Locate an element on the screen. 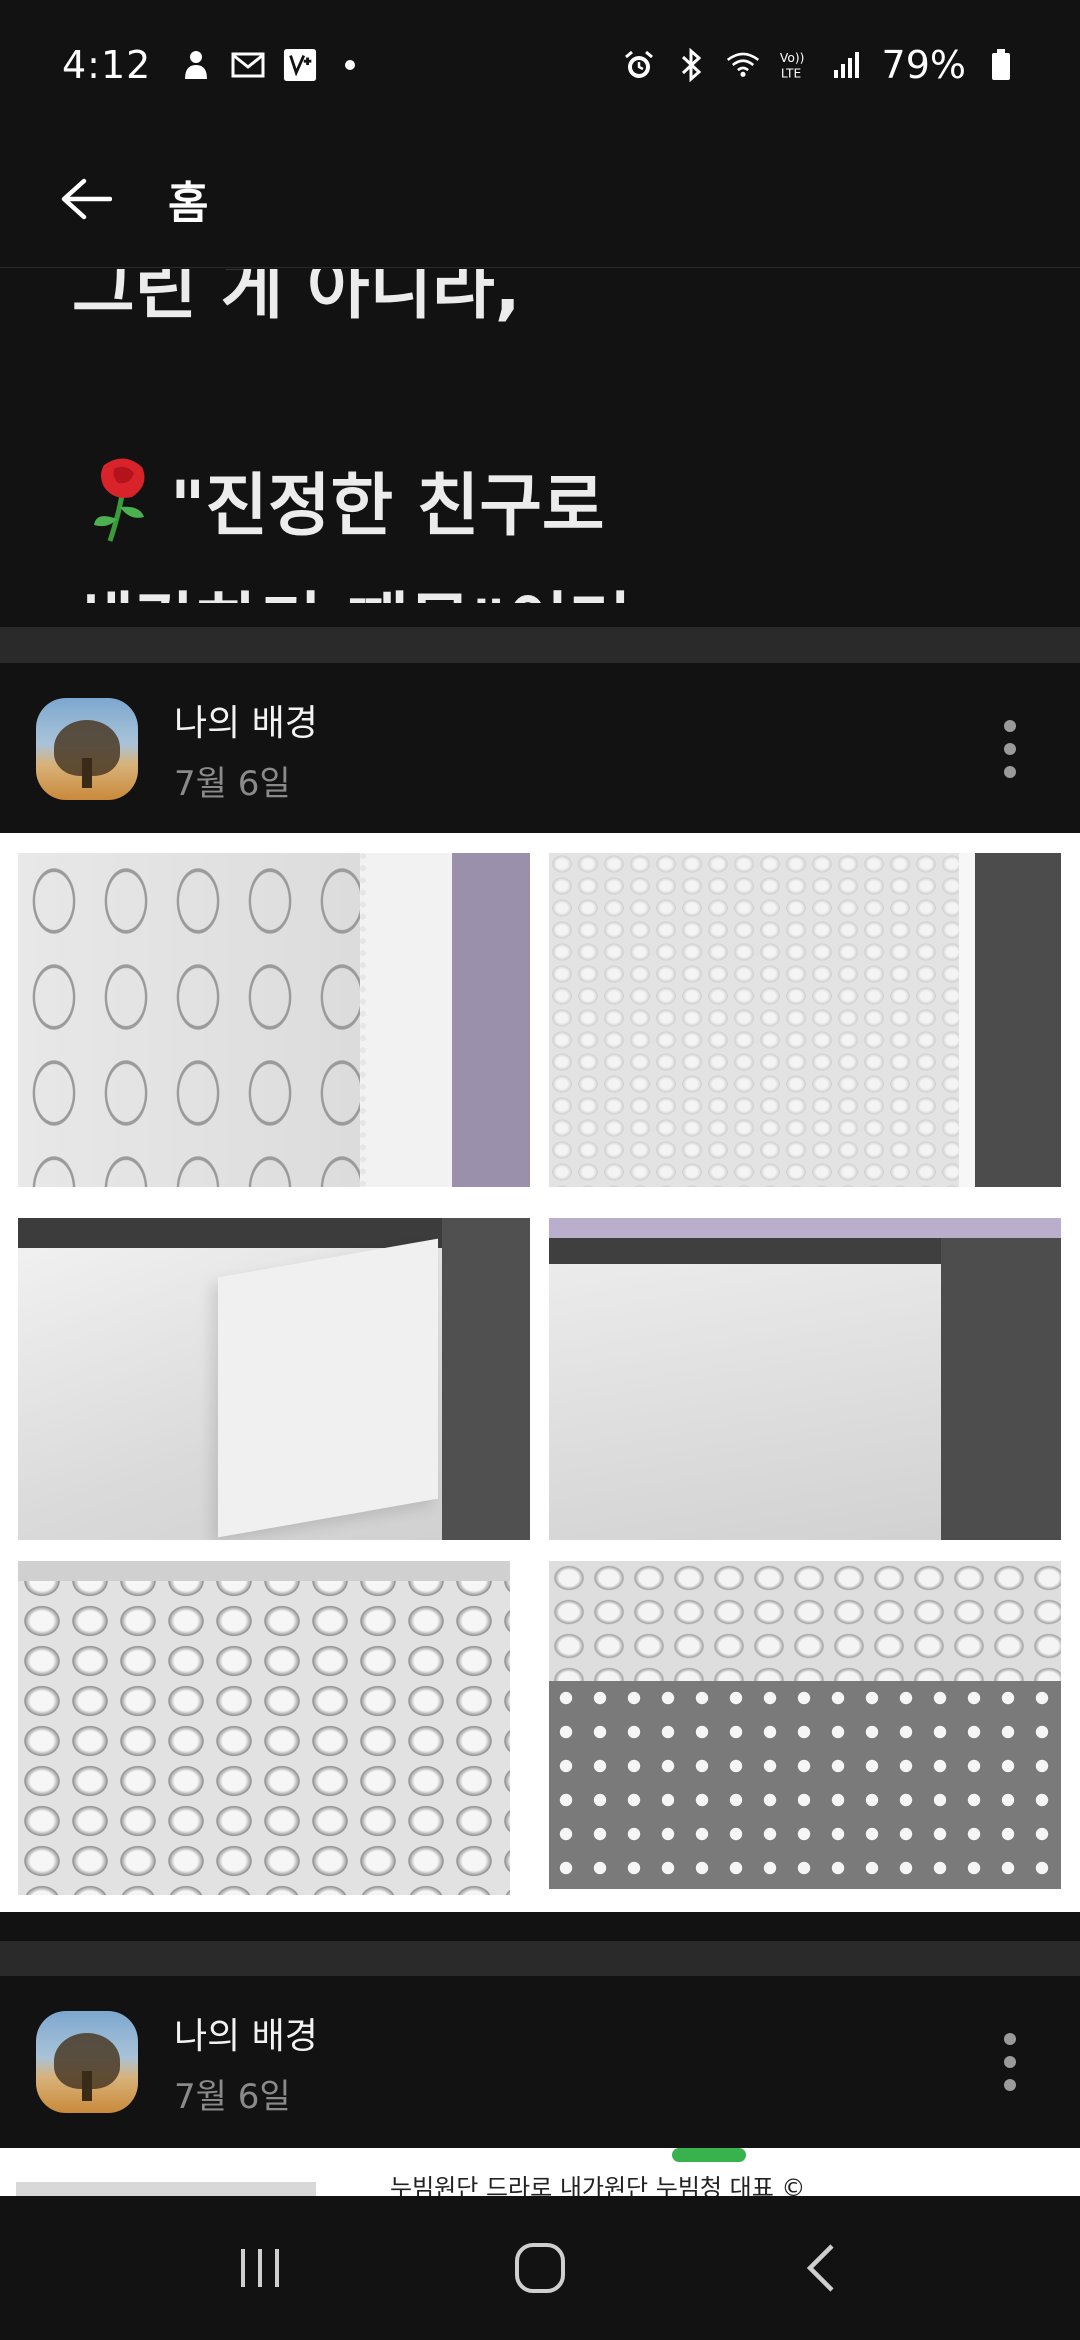 The image size is (1080, 2340). signal-icon is located at coordinates (847, 65).